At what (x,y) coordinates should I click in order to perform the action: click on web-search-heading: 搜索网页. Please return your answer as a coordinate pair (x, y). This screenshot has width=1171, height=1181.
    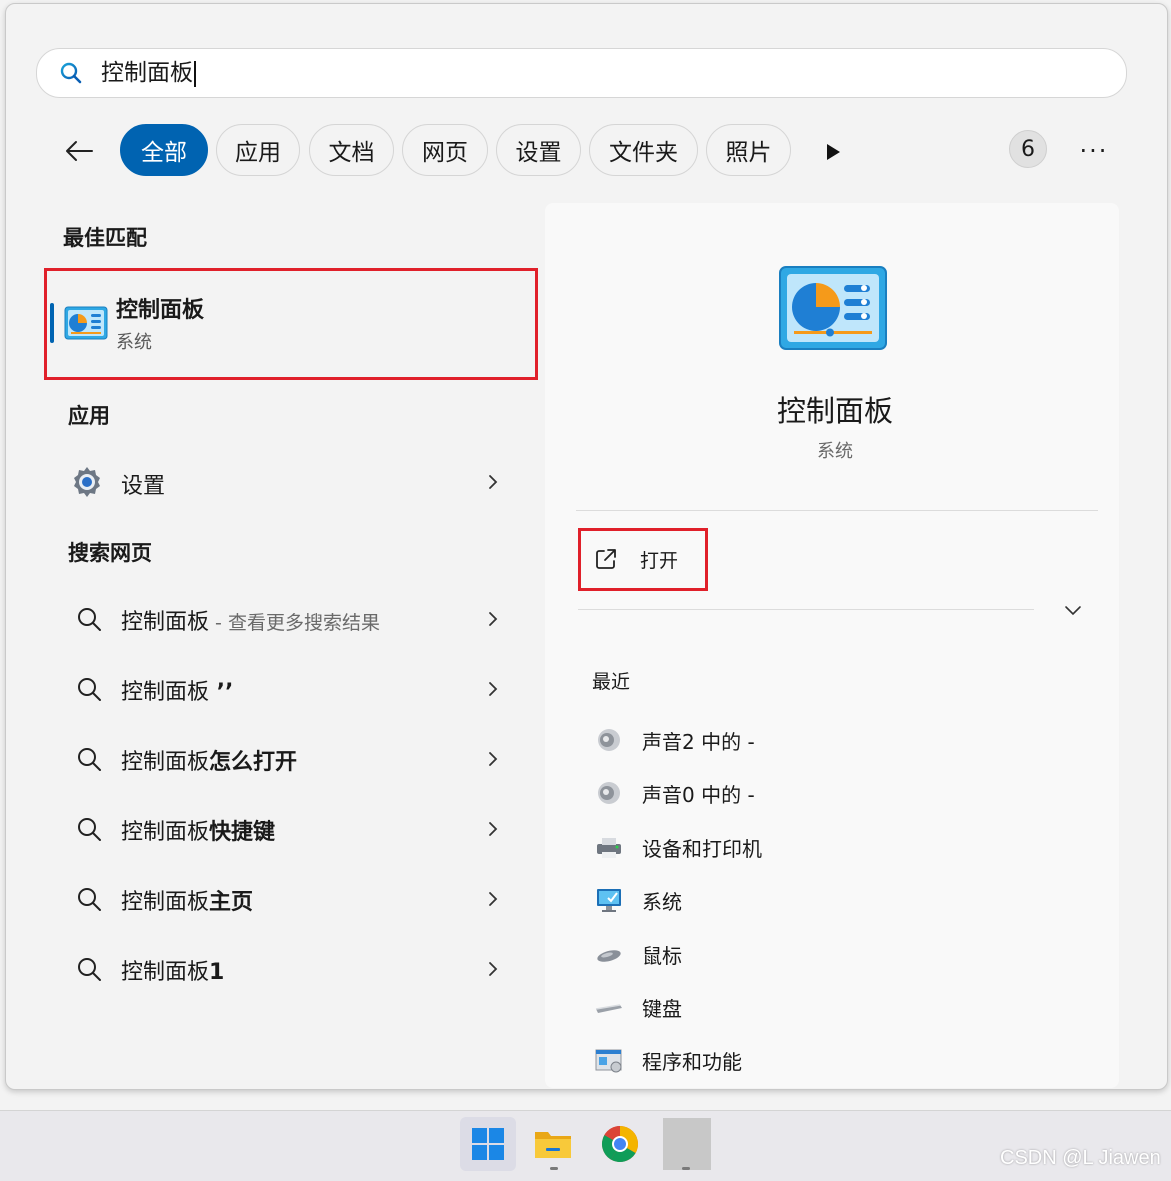
    Looking at the image, I should click on (110, 553).